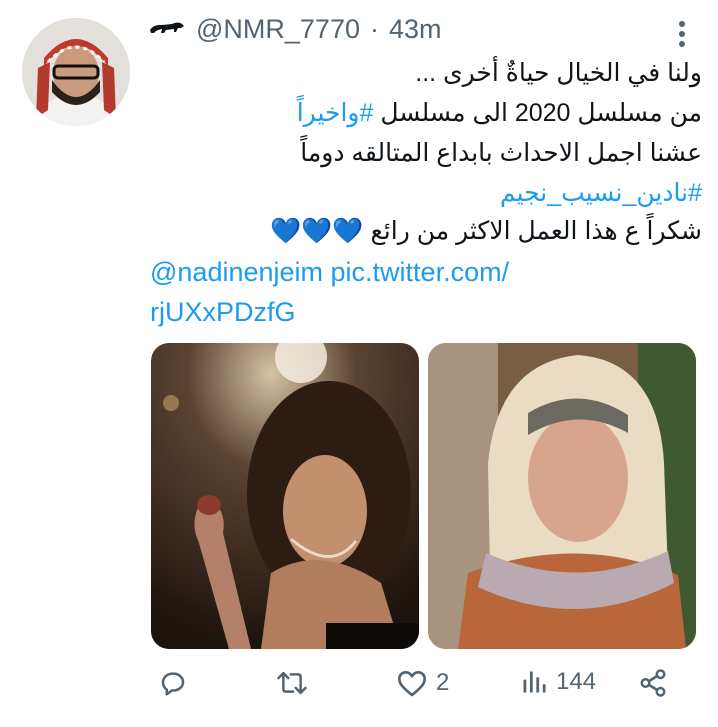 The height and width of the screenshot is (727, 718). I want to click on tweet-line-2-text: من مسلسل 2020 الى مسلسل, so click(541, 113).